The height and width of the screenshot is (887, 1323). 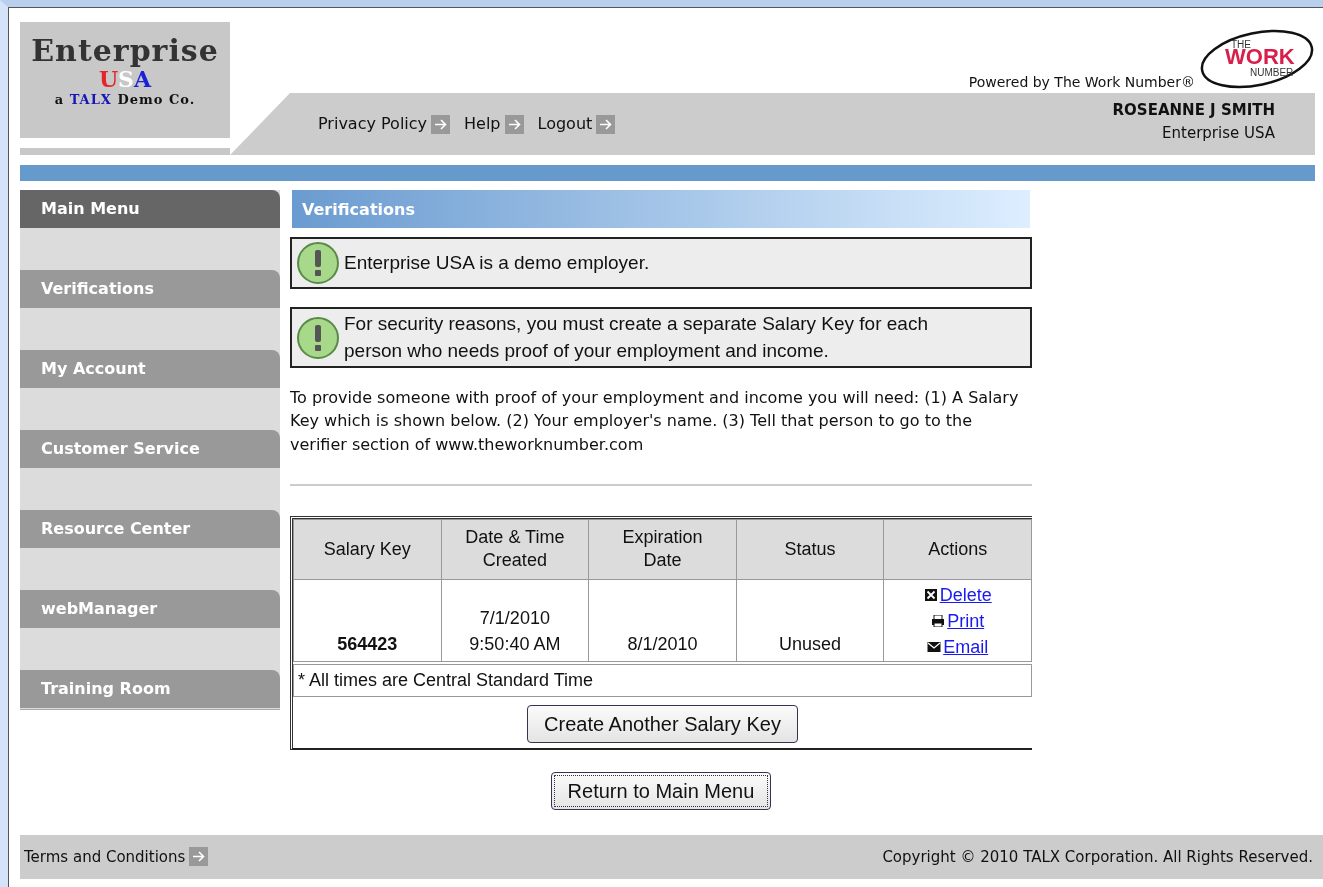 I want to click on return-button: Return to Main Menu, so click(x=661, y=790).